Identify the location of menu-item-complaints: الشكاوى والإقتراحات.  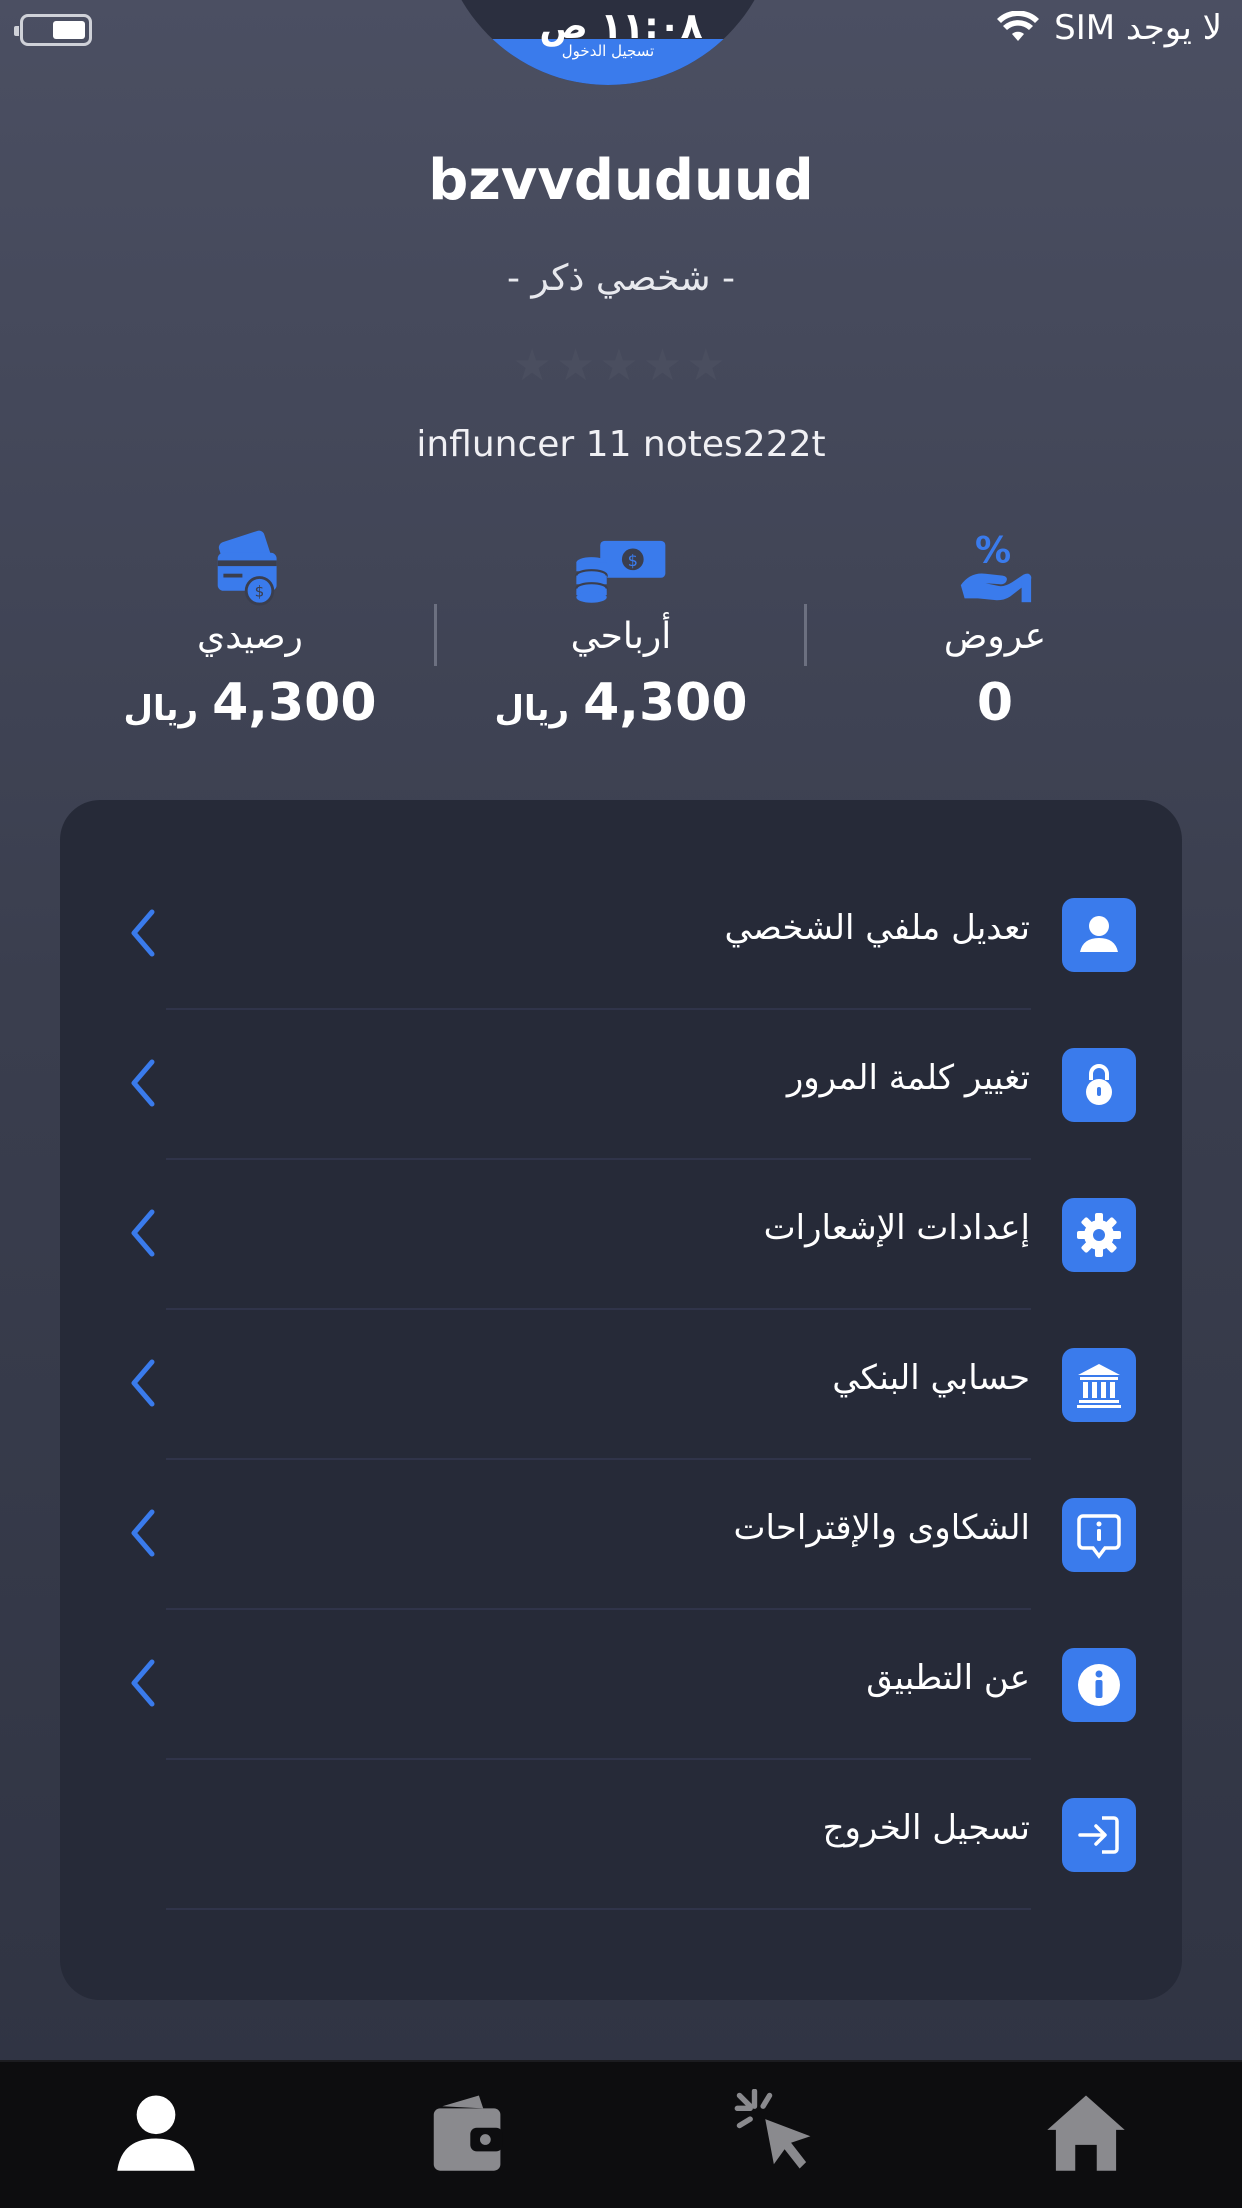
(621, 1535).